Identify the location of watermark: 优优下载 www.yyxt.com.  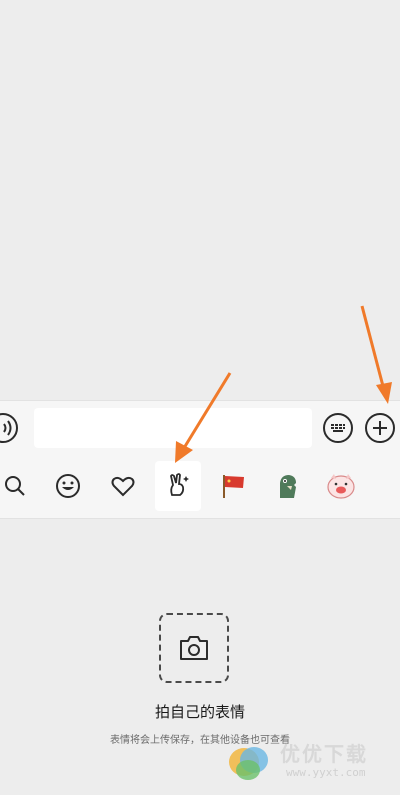
(313, 758).